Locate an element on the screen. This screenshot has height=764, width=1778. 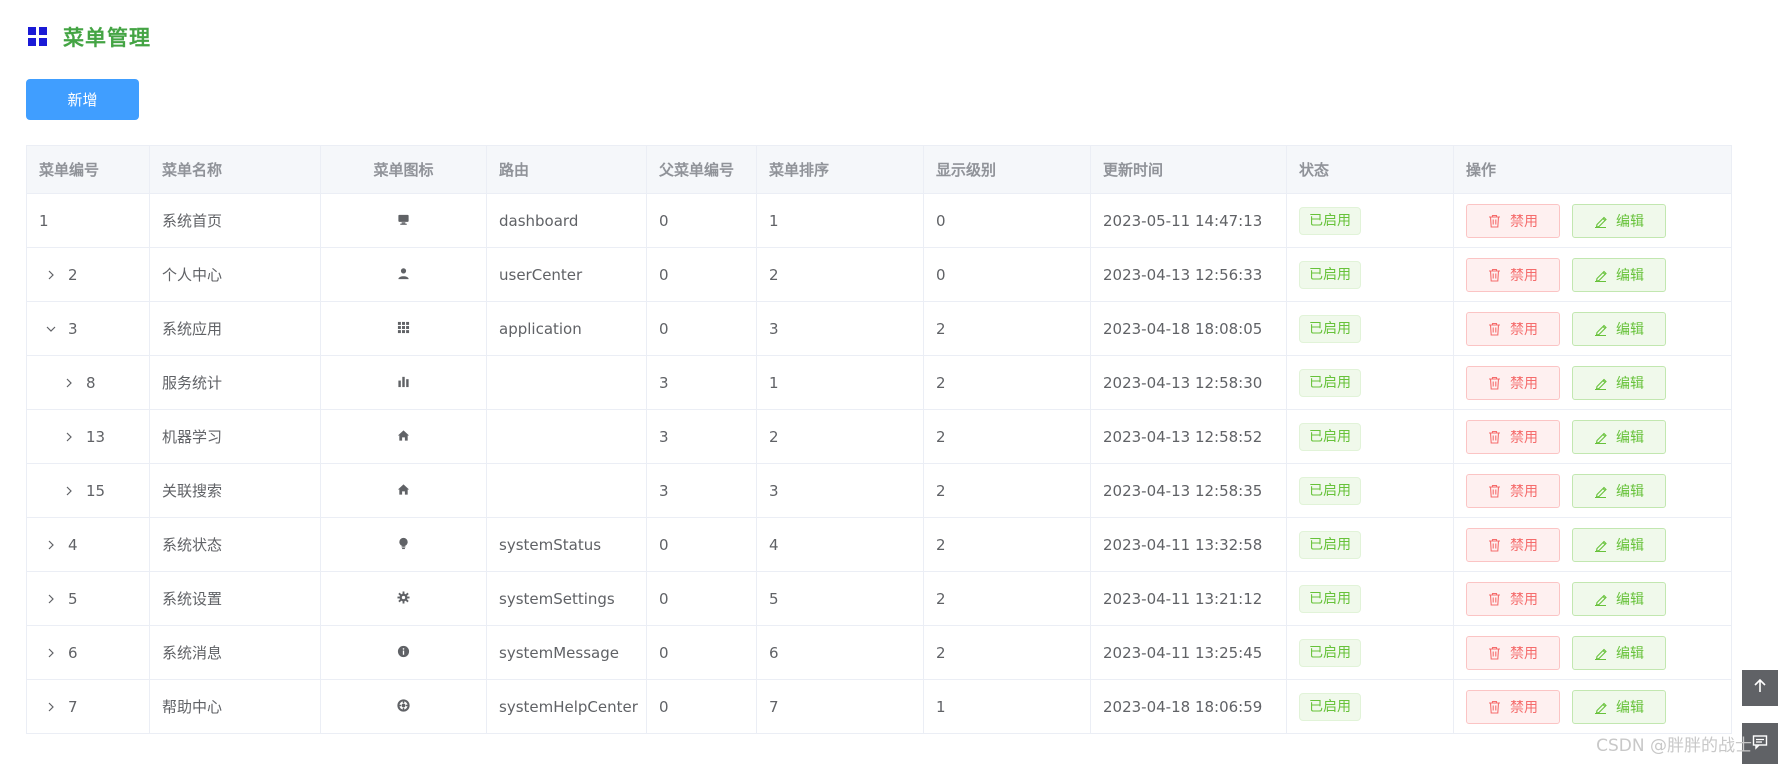
header-actions: 操作 is located at coordinates (1592, 169).